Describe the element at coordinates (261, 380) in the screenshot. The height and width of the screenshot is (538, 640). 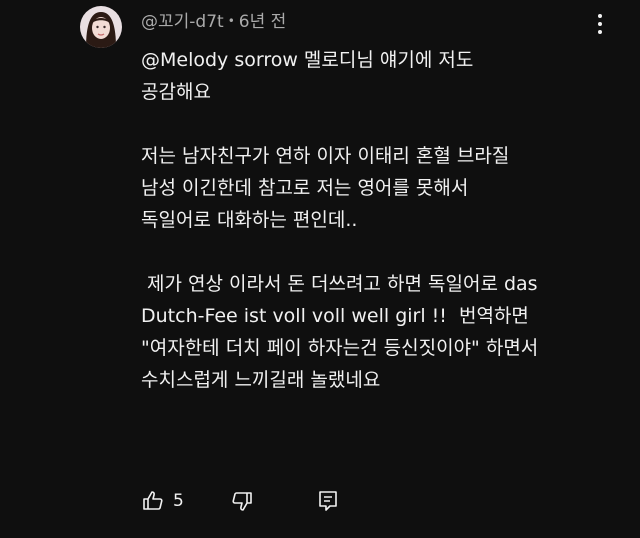
I see `comment-line: 수치스럽게 느끼길래 놀랬네요` at that location.